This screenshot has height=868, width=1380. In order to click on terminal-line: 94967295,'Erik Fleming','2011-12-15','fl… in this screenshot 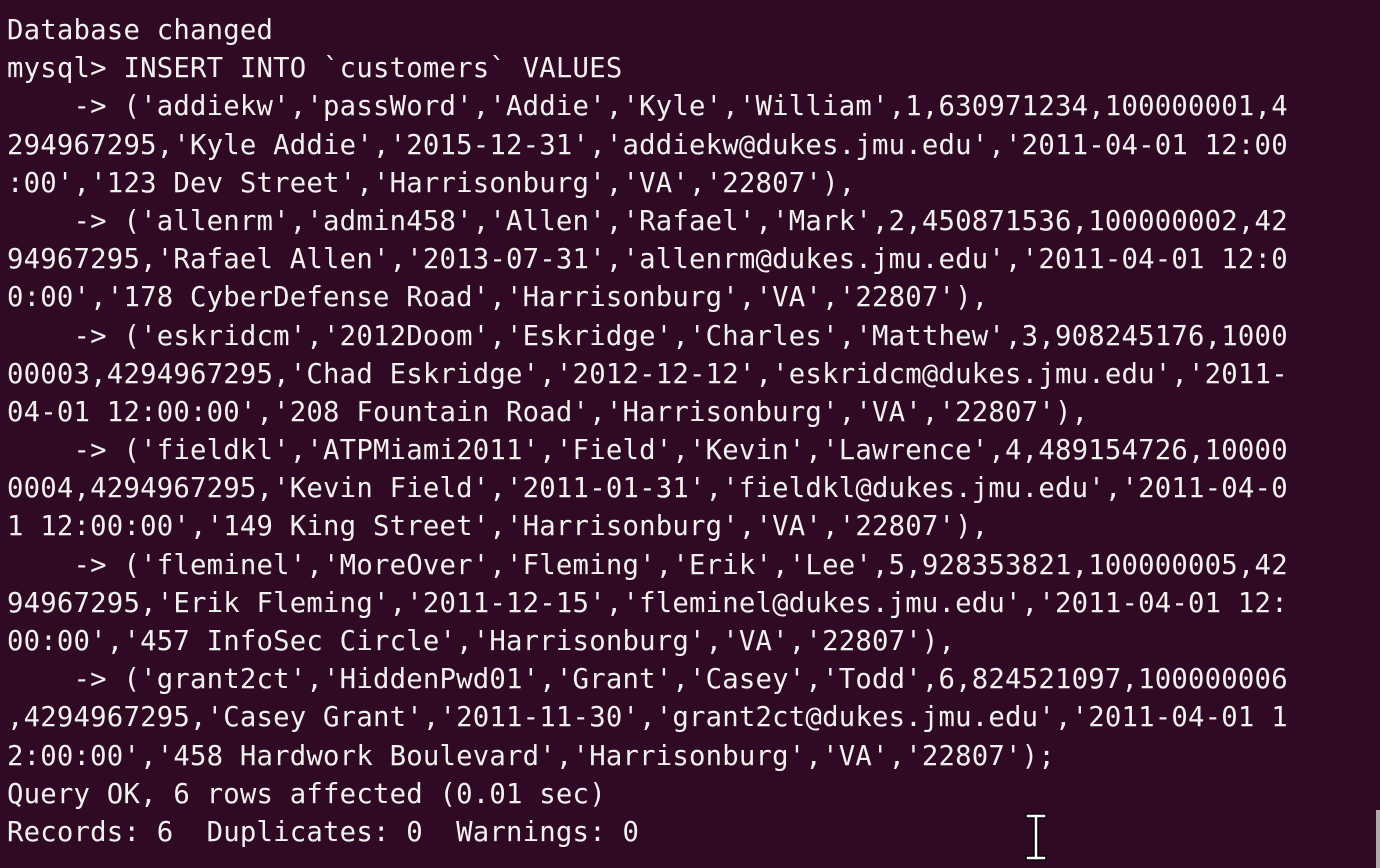, I will do `click(647, 603)`.